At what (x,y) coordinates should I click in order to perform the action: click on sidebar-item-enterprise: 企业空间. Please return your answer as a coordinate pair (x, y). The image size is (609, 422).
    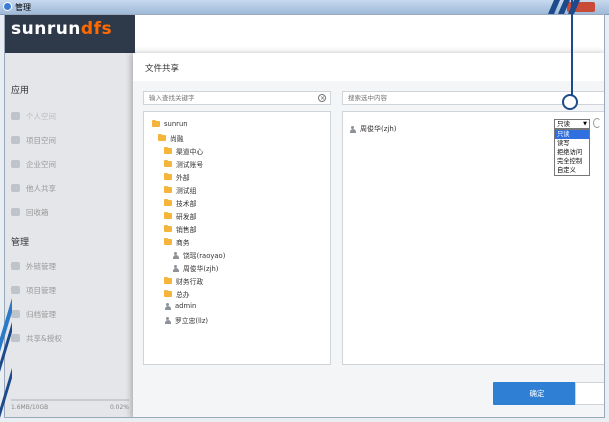
    Looking at the image, I should click on (70, 164).